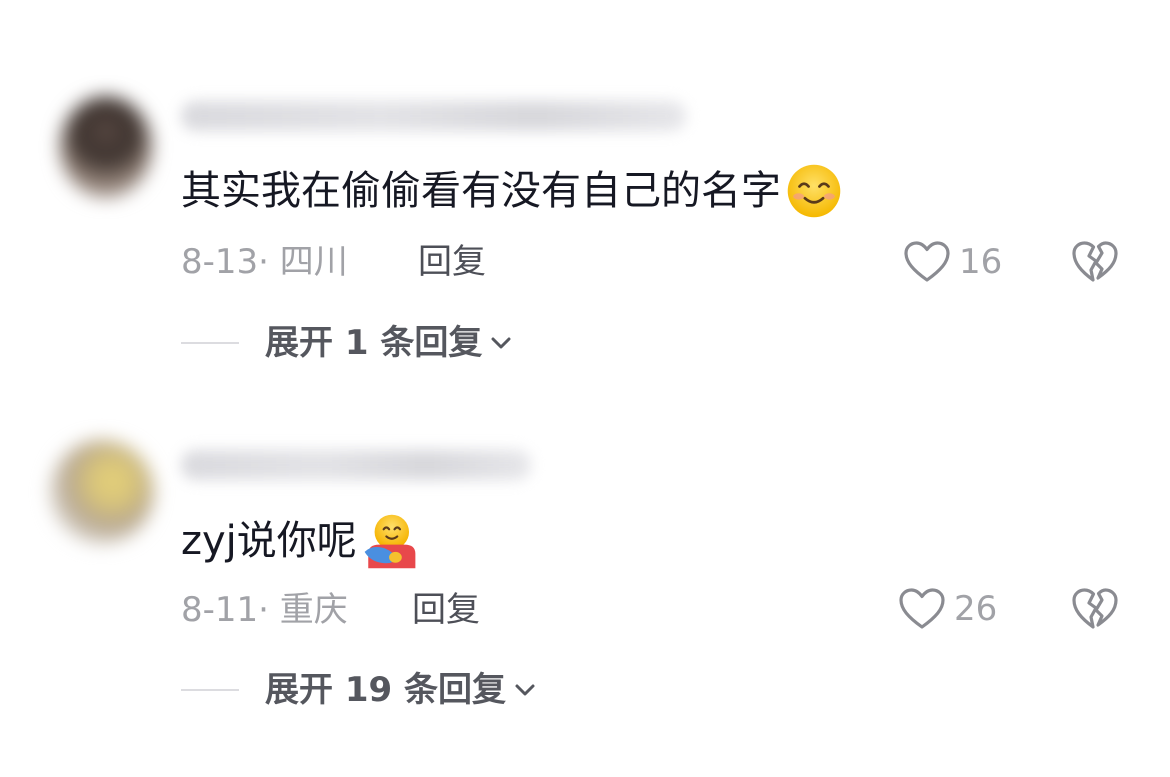 This screenshot has height=777, width=1170. What do you see at coordinates (220, 262) in the screenshot?
I see `comment-date: 8-13` at bounding box center [220, 262].